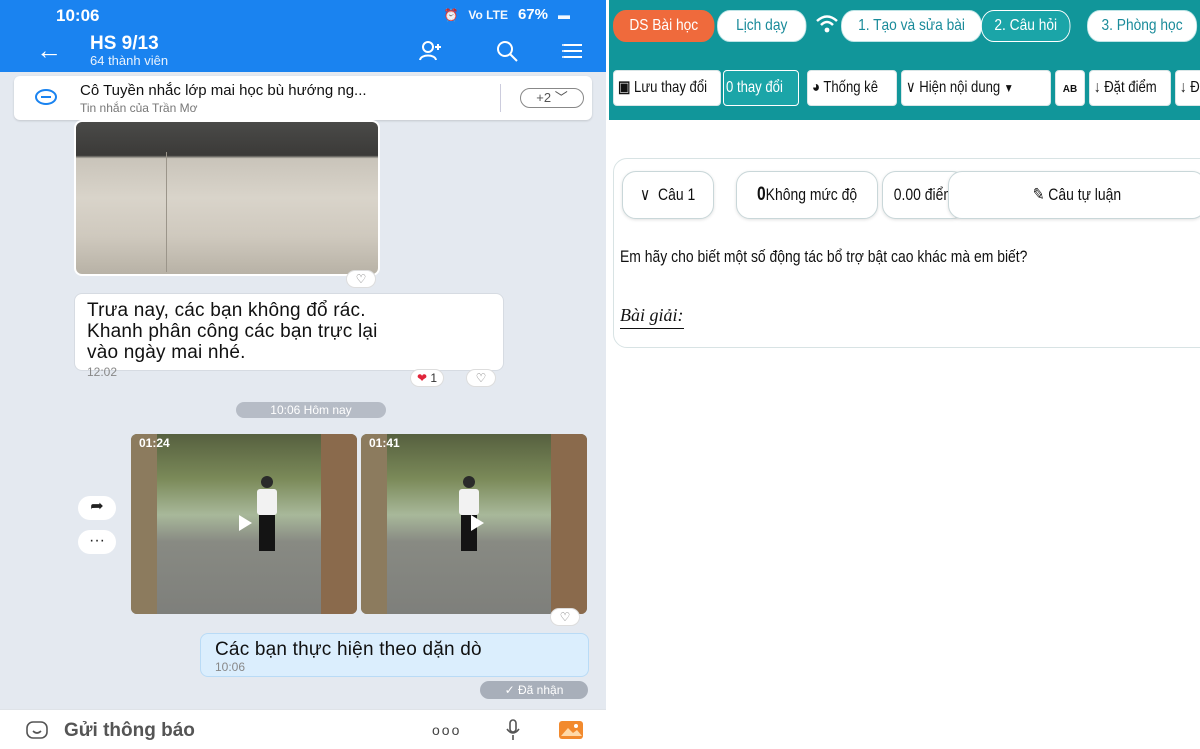  Describe the element at coordinates (755, 87) in the screenshot. I see `change-count-label: 0 thay đổi` at that location.